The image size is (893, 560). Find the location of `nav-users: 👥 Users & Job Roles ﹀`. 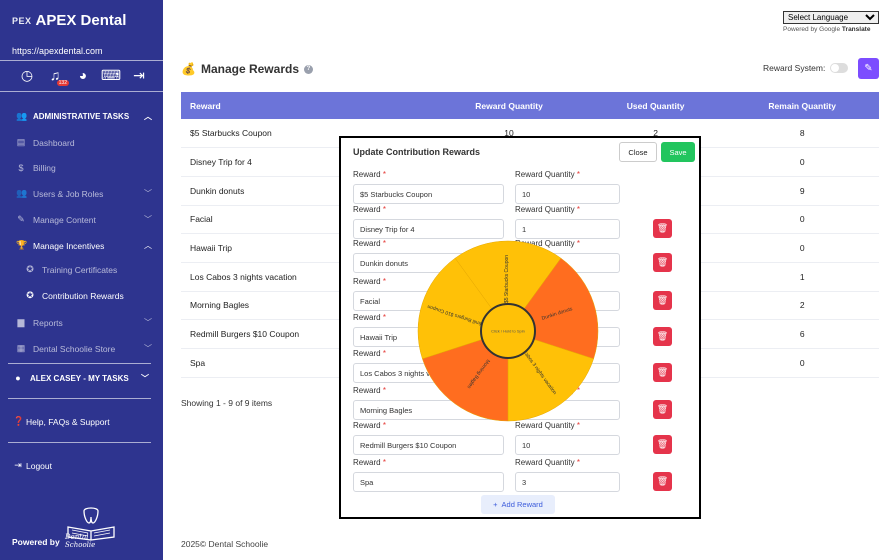

nav-users: 👥 Users & Job Roles ﹀ is located at coordinates (86, 193).